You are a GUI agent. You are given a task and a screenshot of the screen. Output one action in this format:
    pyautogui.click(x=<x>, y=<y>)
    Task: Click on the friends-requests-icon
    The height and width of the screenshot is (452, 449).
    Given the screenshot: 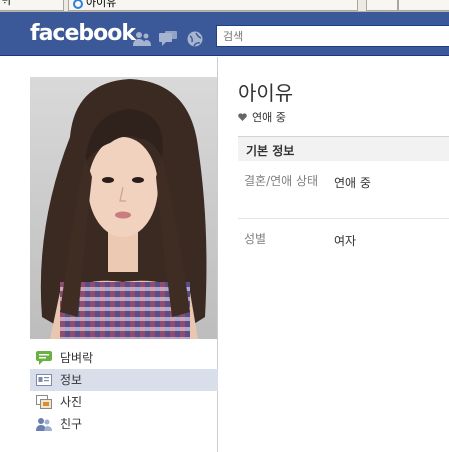 What is the action you would take?
    pyautogui.click(x=142, y=39)
    